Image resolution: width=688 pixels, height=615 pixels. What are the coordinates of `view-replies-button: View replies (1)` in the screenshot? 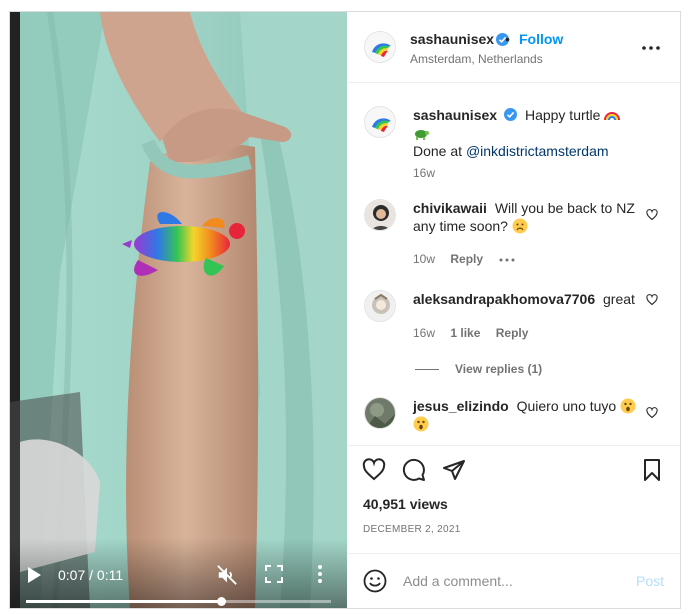 It's located at (478, 369).